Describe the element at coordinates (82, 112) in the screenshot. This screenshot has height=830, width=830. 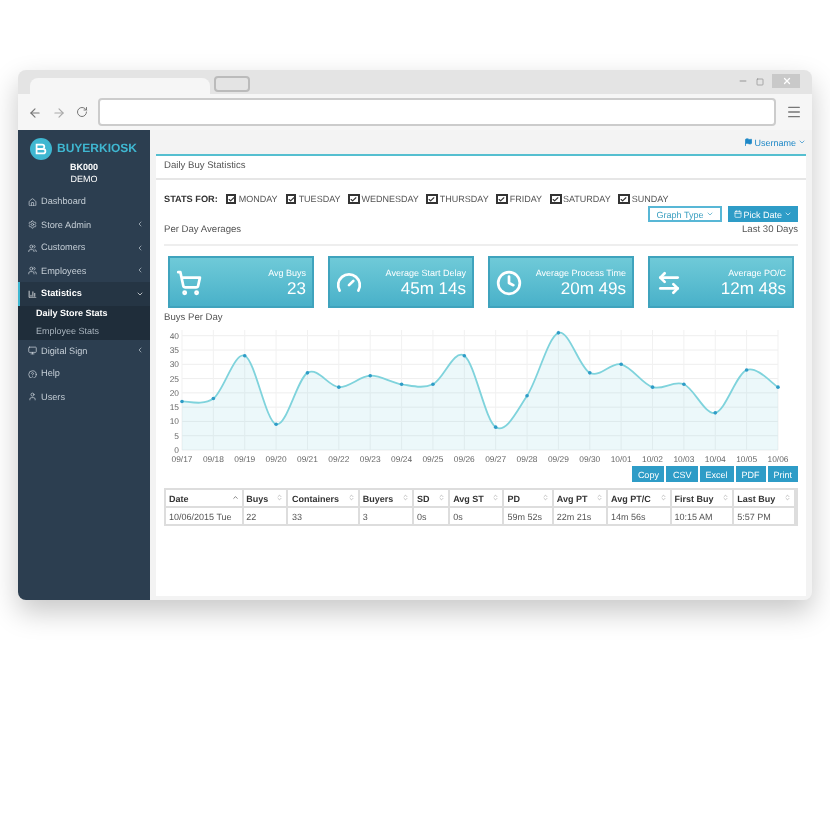
I see `reload-icon` at that location.